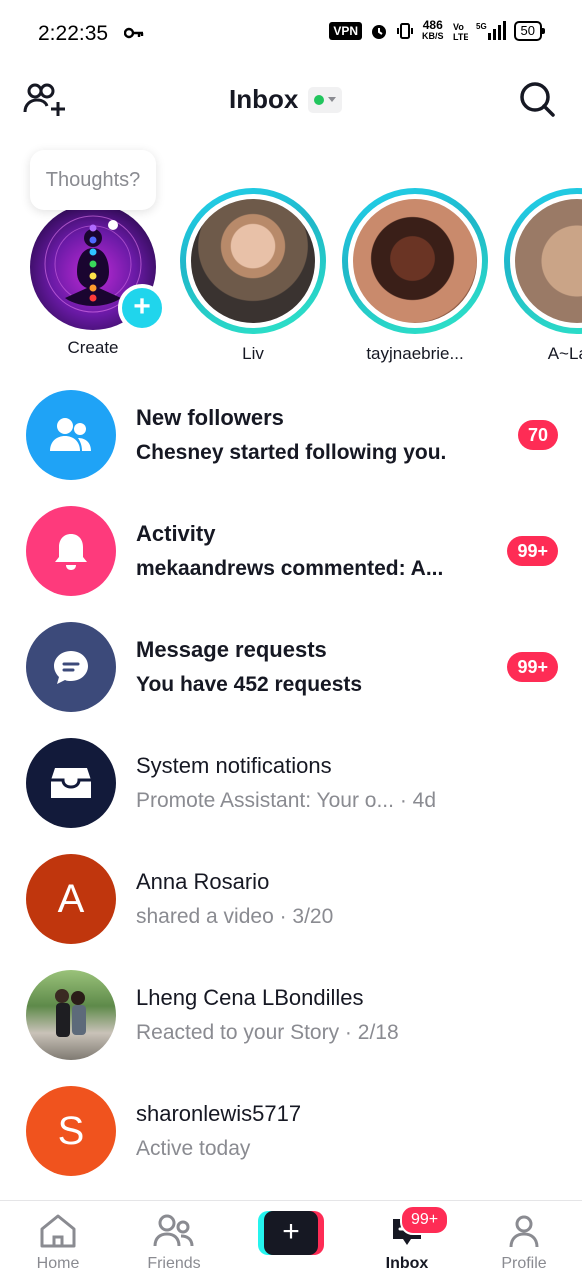  I want to click on list-item-conversation: A Anna Rosario shared a video · 3/20, so click(291, 900).